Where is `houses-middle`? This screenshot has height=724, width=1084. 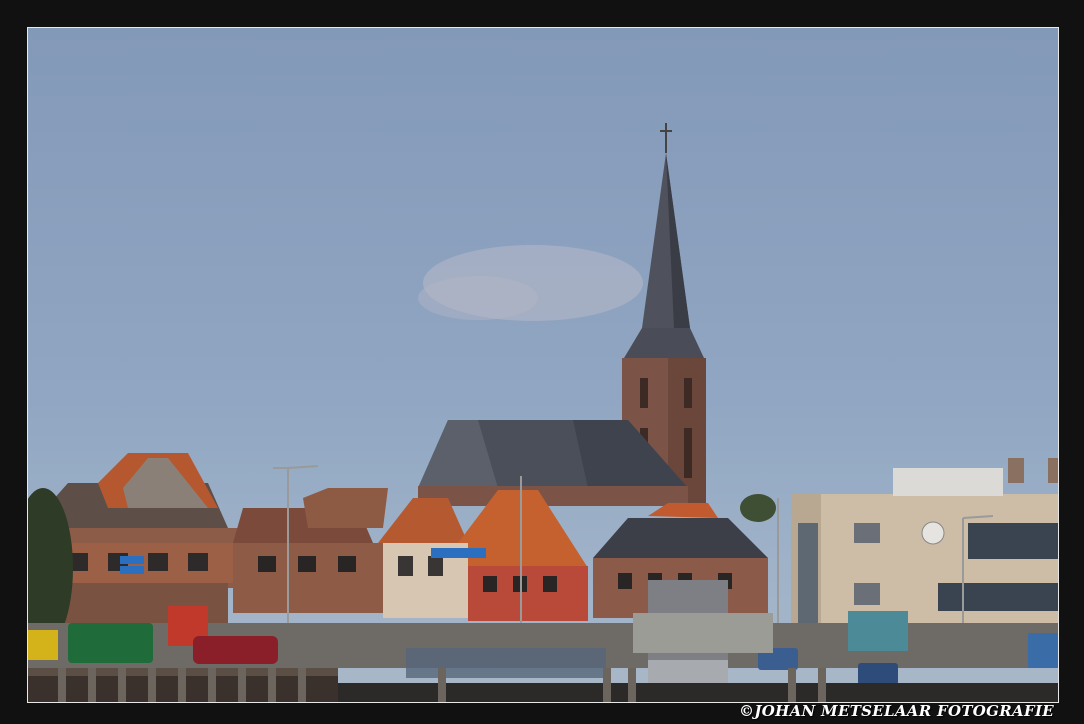 houses-middle is located at coordinates (410, 554).